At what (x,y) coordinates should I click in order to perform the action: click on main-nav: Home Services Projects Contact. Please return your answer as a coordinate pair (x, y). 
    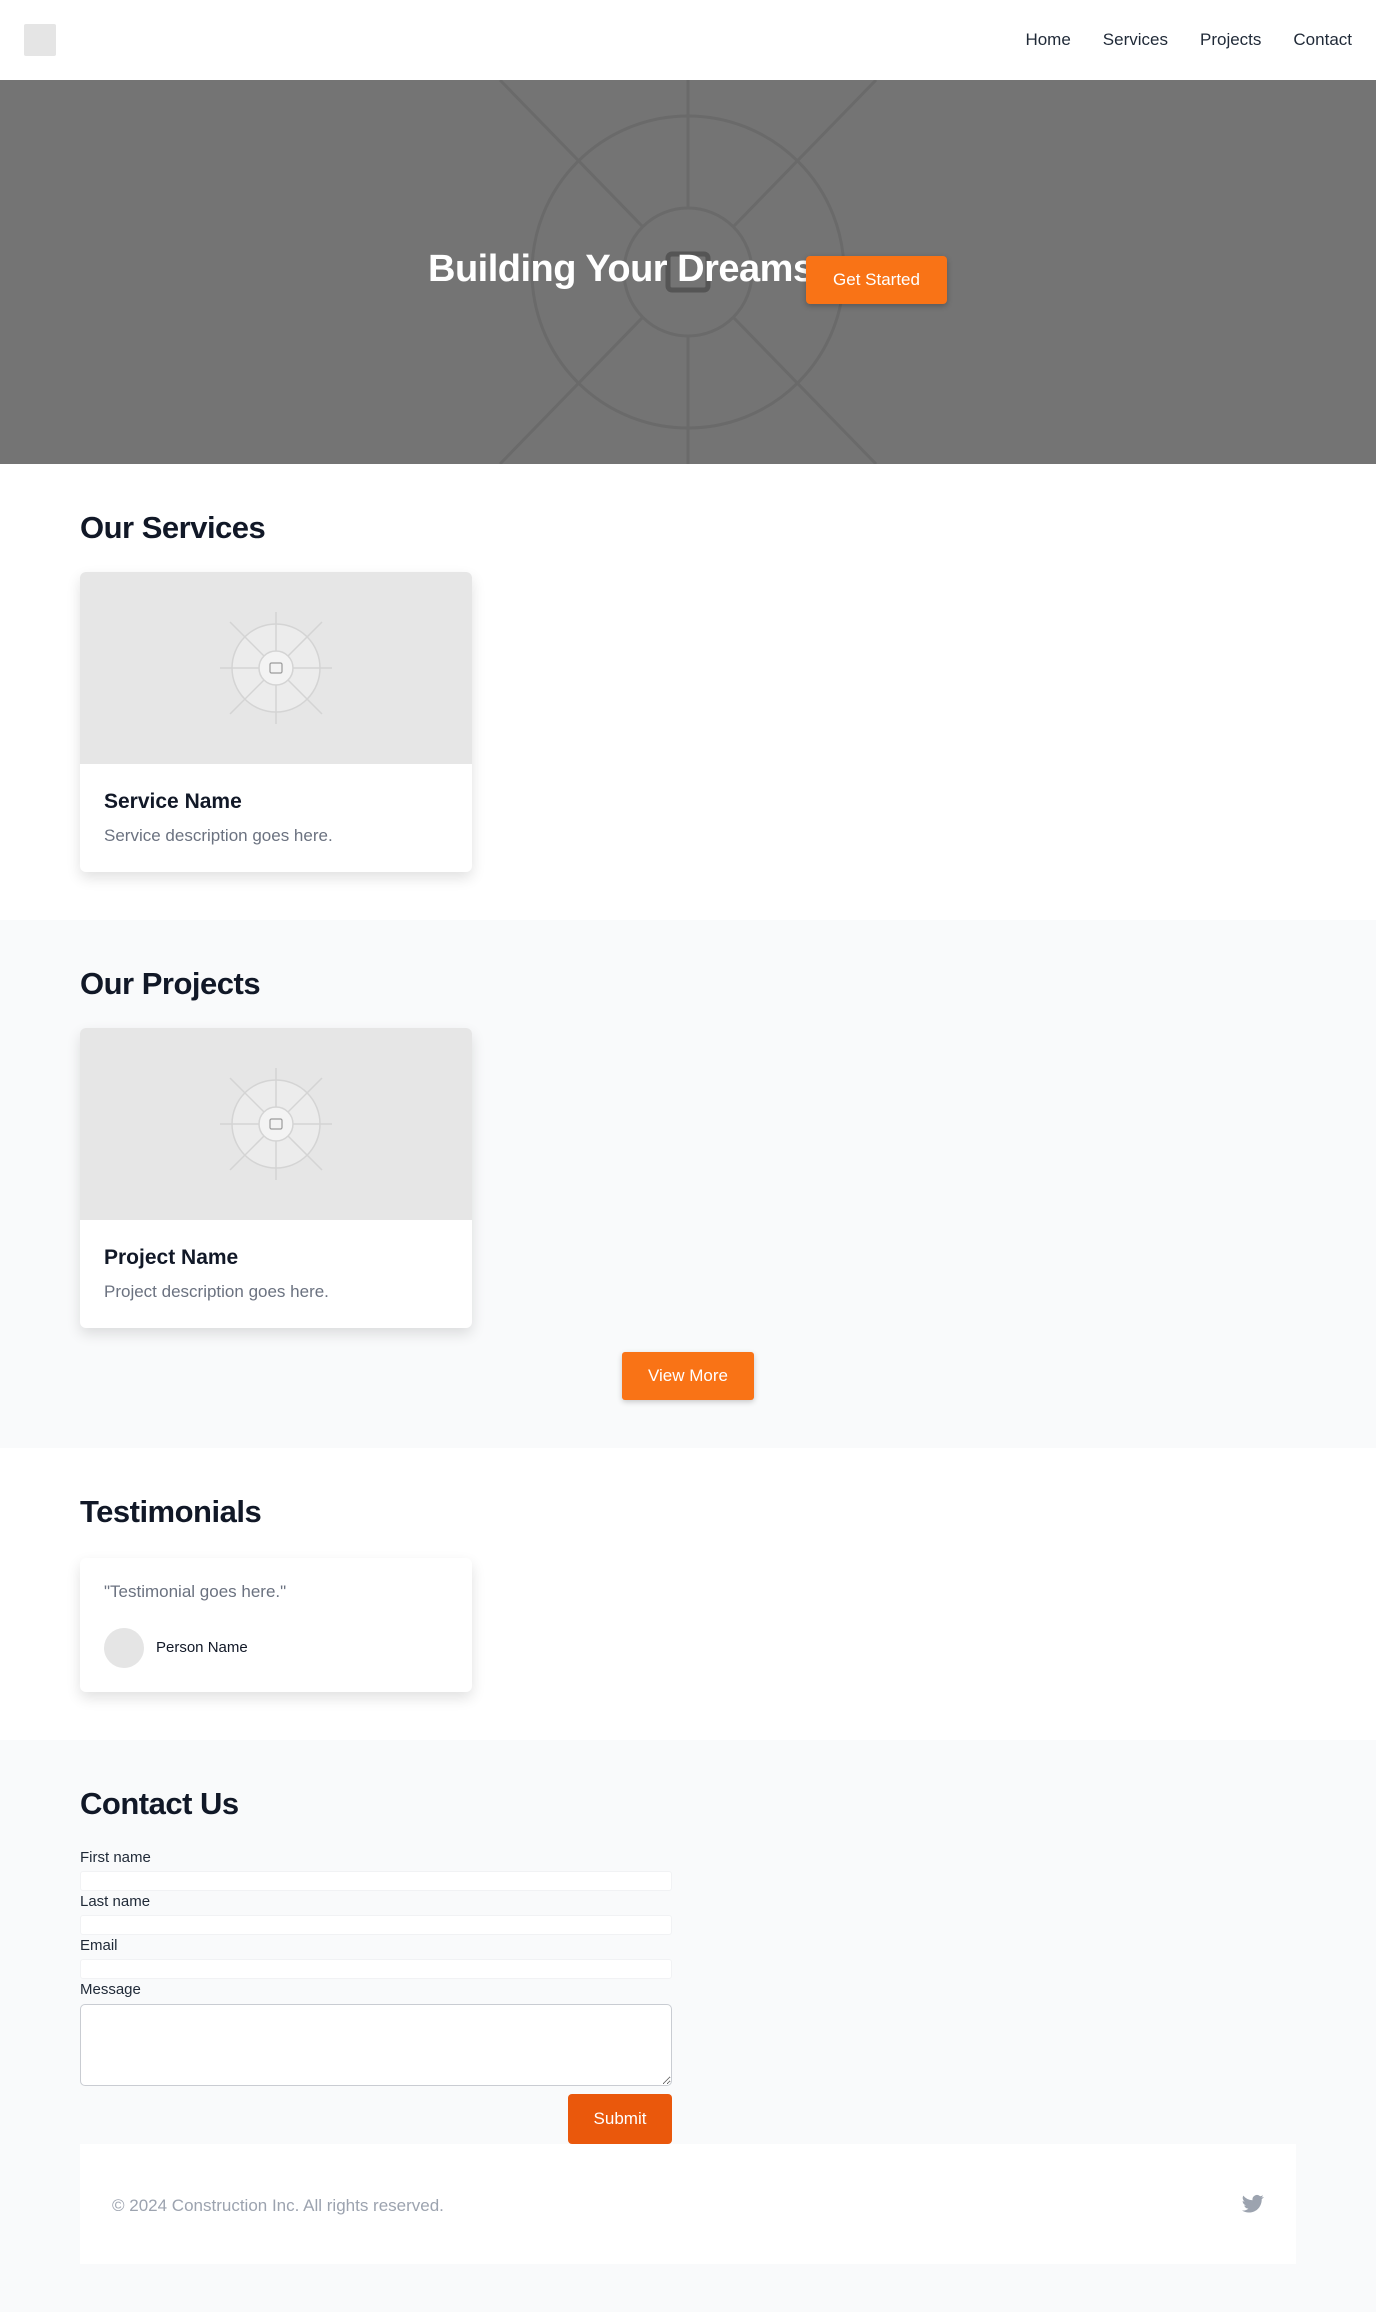
    Looking at the image, I should click on (1188, 40).